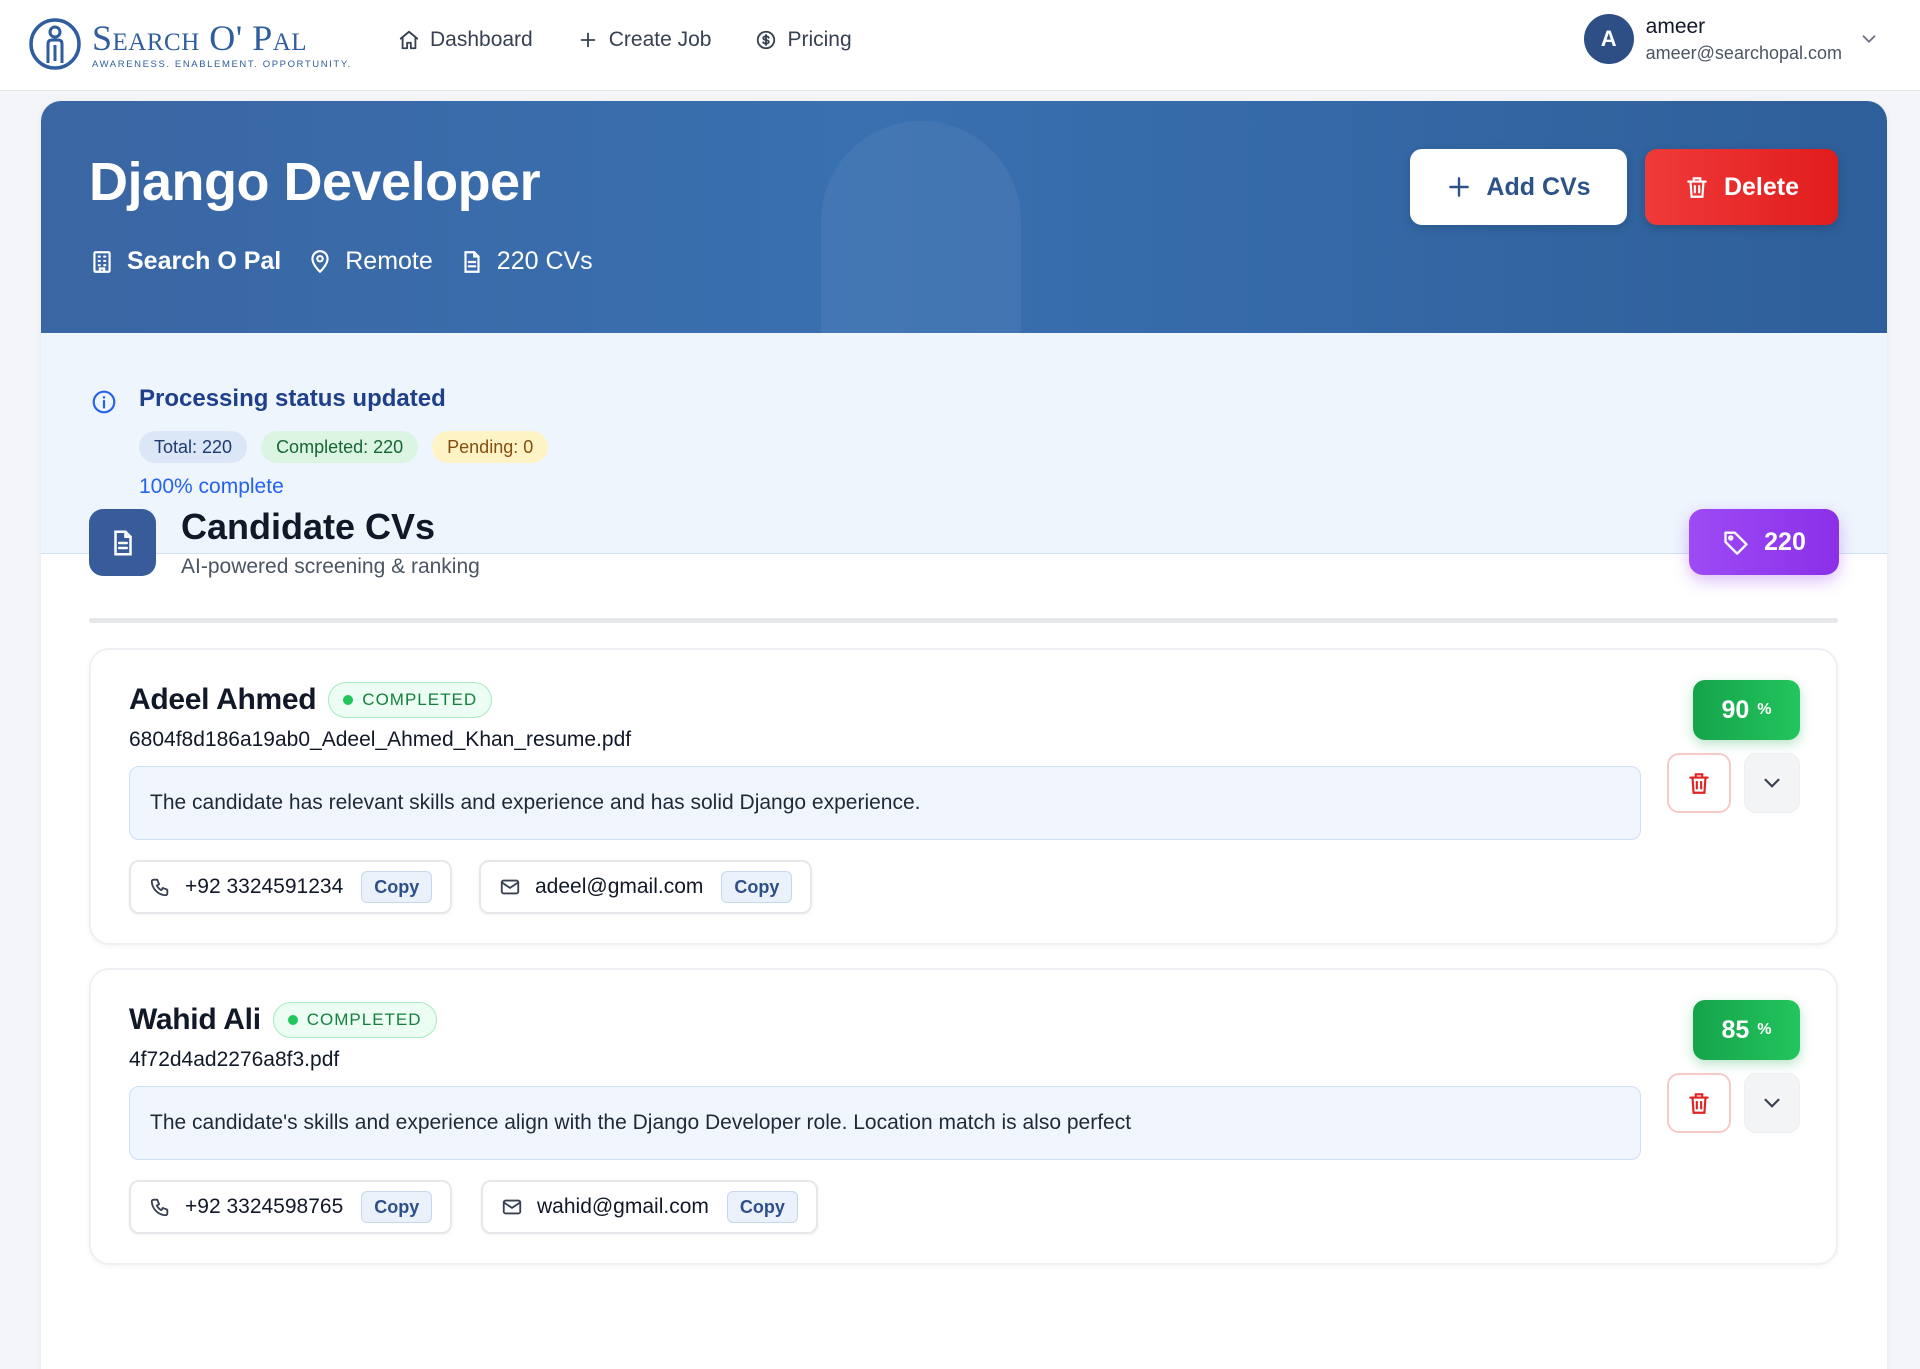 The width and height of the screenshot is (1920, 1369). I want to click on info-icon, so click(104, 402).